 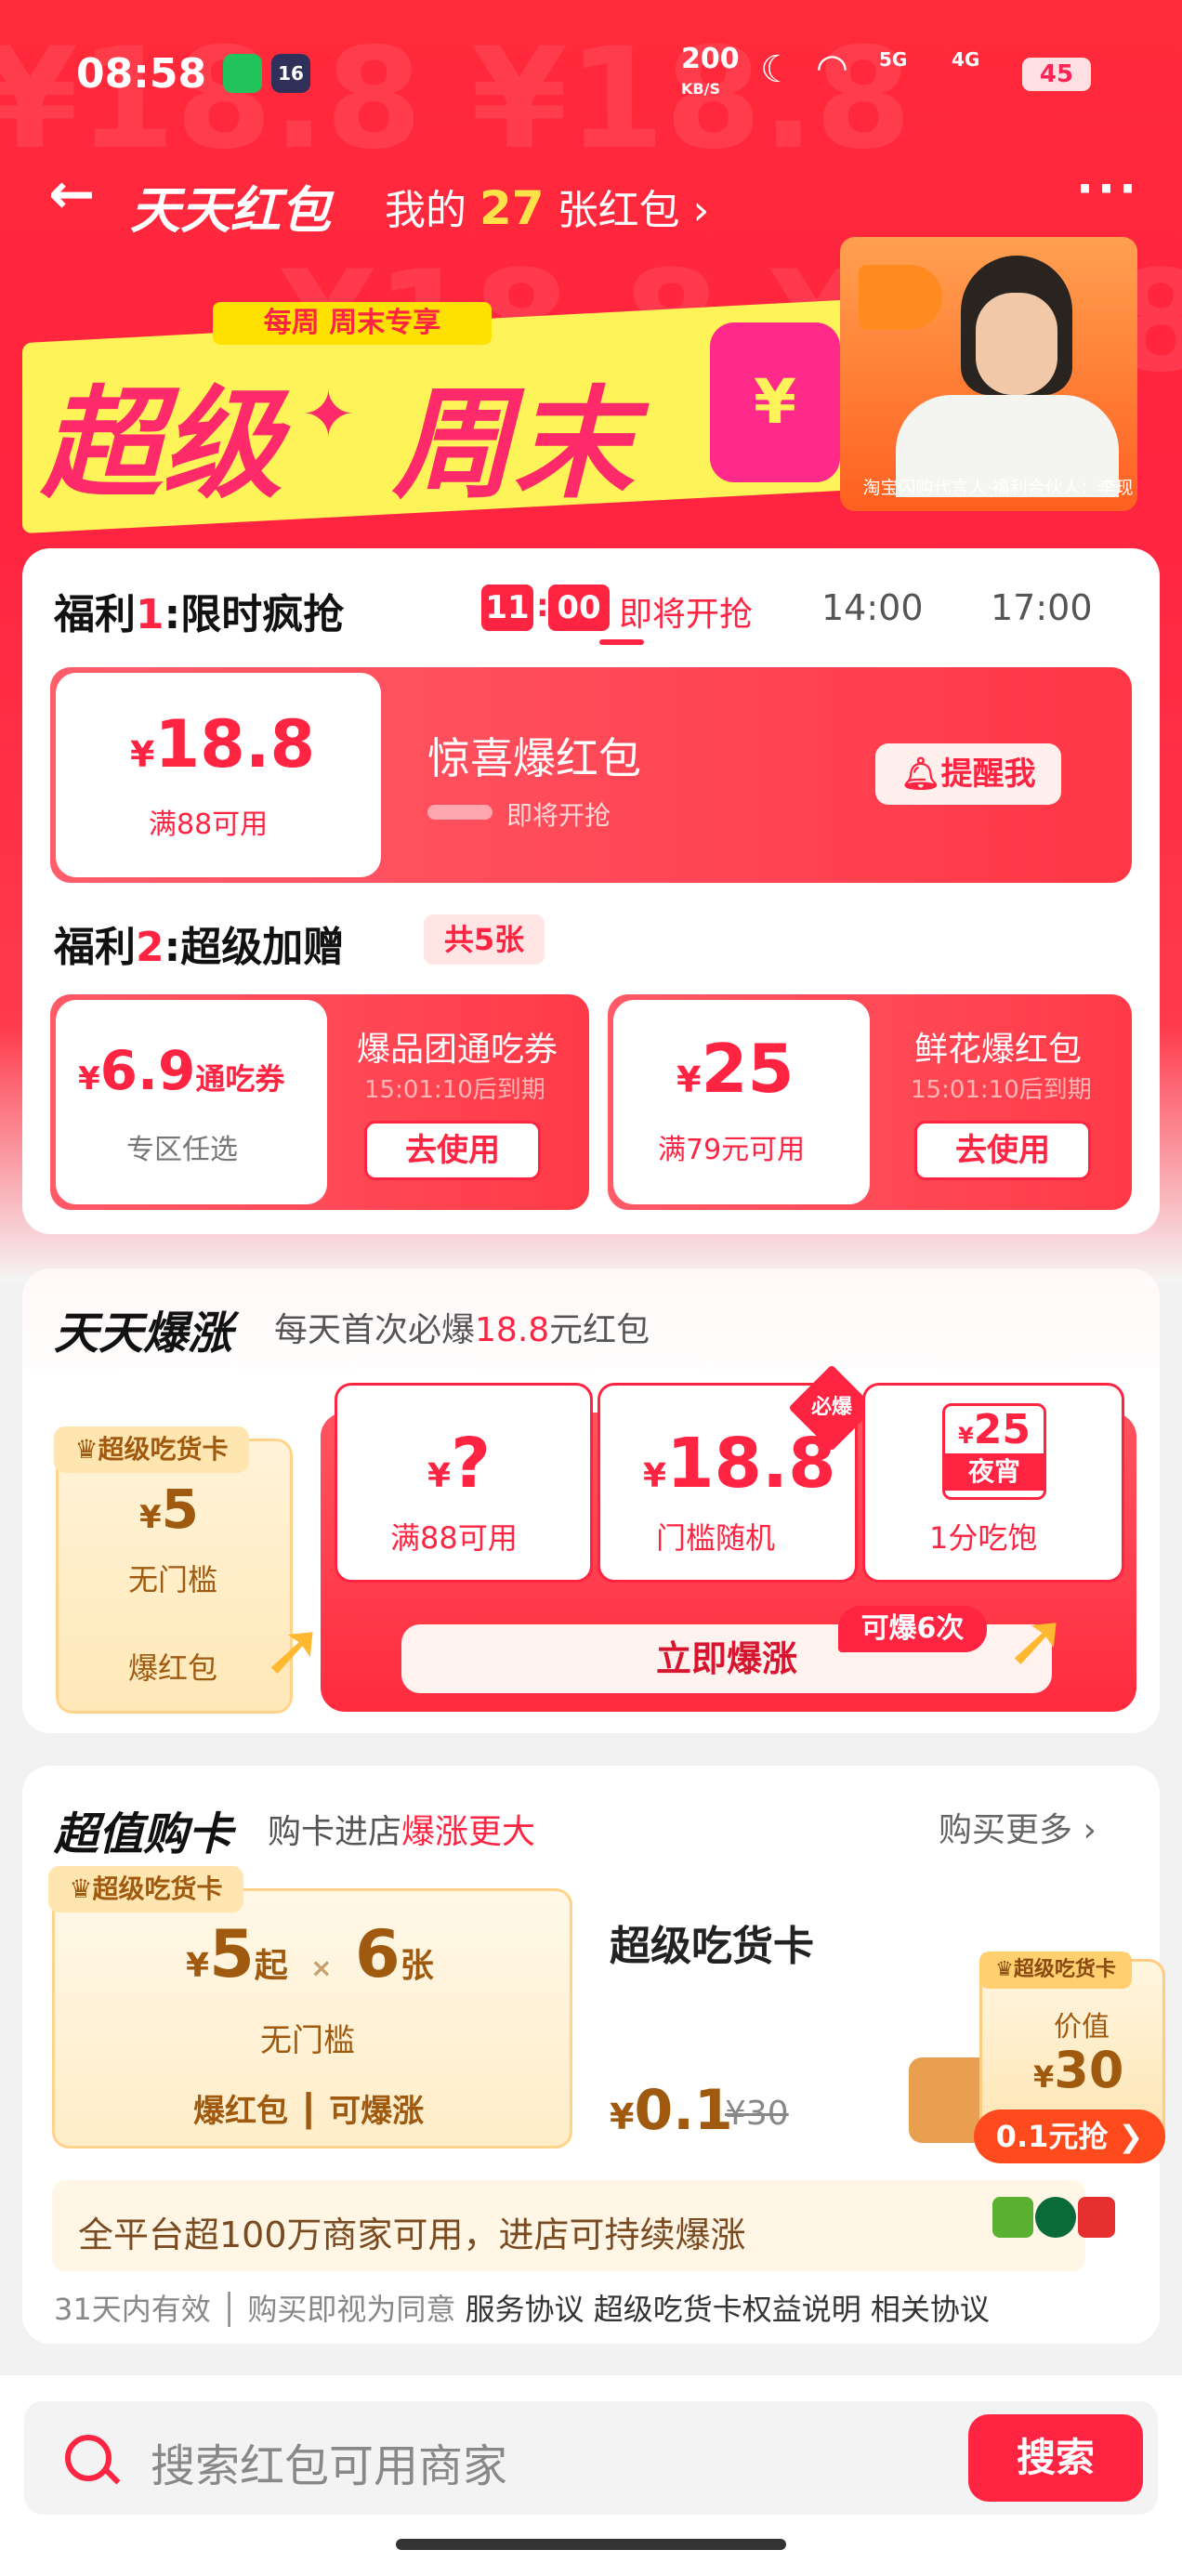 What do you see at coordinates (1055, 2458) in the screenshot?
I see `search-button: 搜索` at bounding box center [1055, 2458].